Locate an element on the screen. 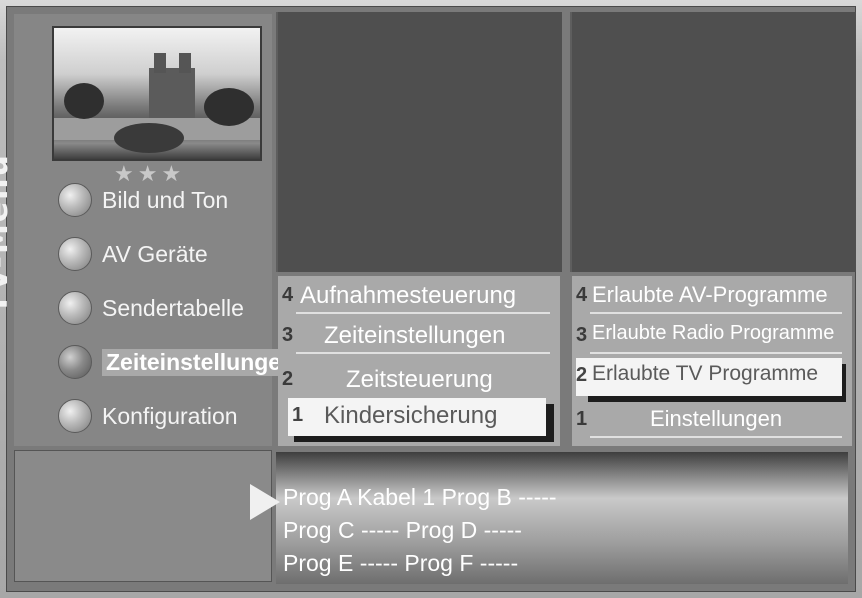 The image size is (862, 598). subsubmenu-item-erlaubte-tv-programme: 2 Erlaubte TV Programme is located at coordinates (712, 379).